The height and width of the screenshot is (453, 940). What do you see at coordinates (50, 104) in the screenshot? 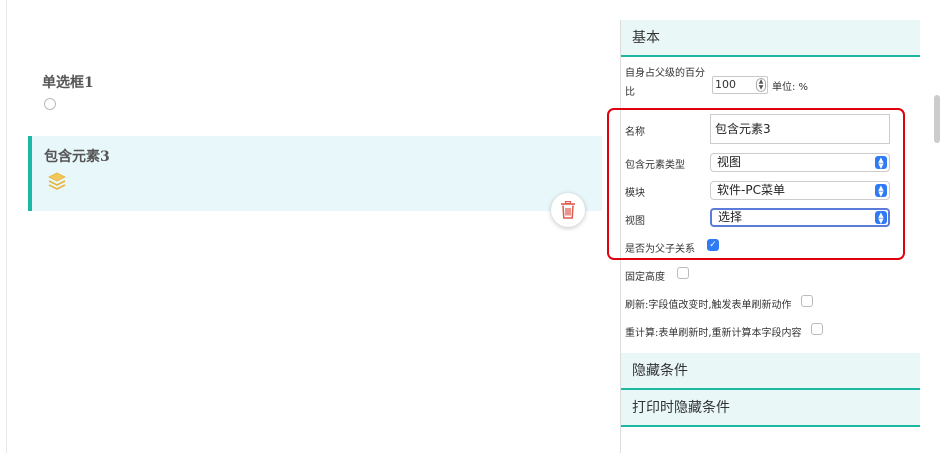
I see `radio-icon` at bounding box center [50, 104].